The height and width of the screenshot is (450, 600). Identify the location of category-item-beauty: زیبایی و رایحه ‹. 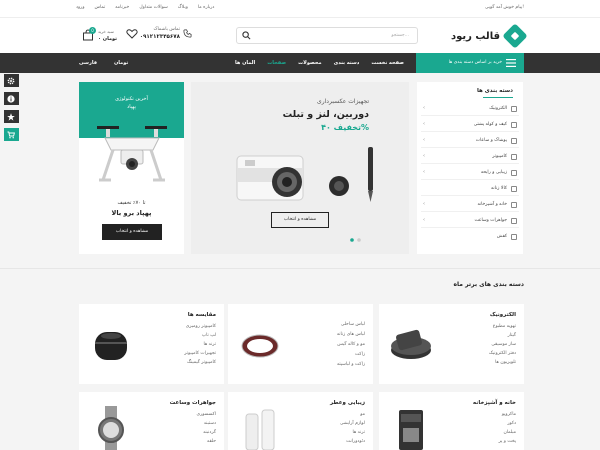
(470, 173).